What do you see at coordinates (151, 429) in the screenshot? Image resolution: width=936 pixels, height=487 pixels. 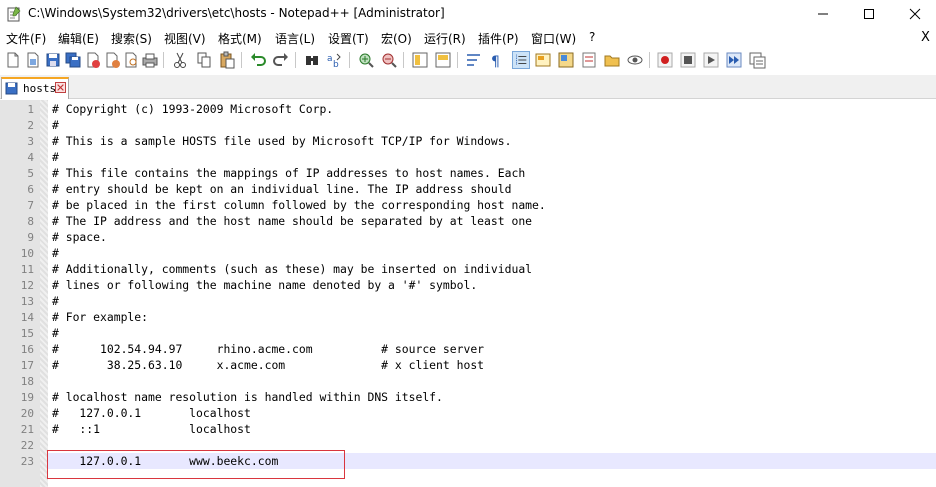 I see `line-text: # ::1 localhost` at bounding box center [151, 429].